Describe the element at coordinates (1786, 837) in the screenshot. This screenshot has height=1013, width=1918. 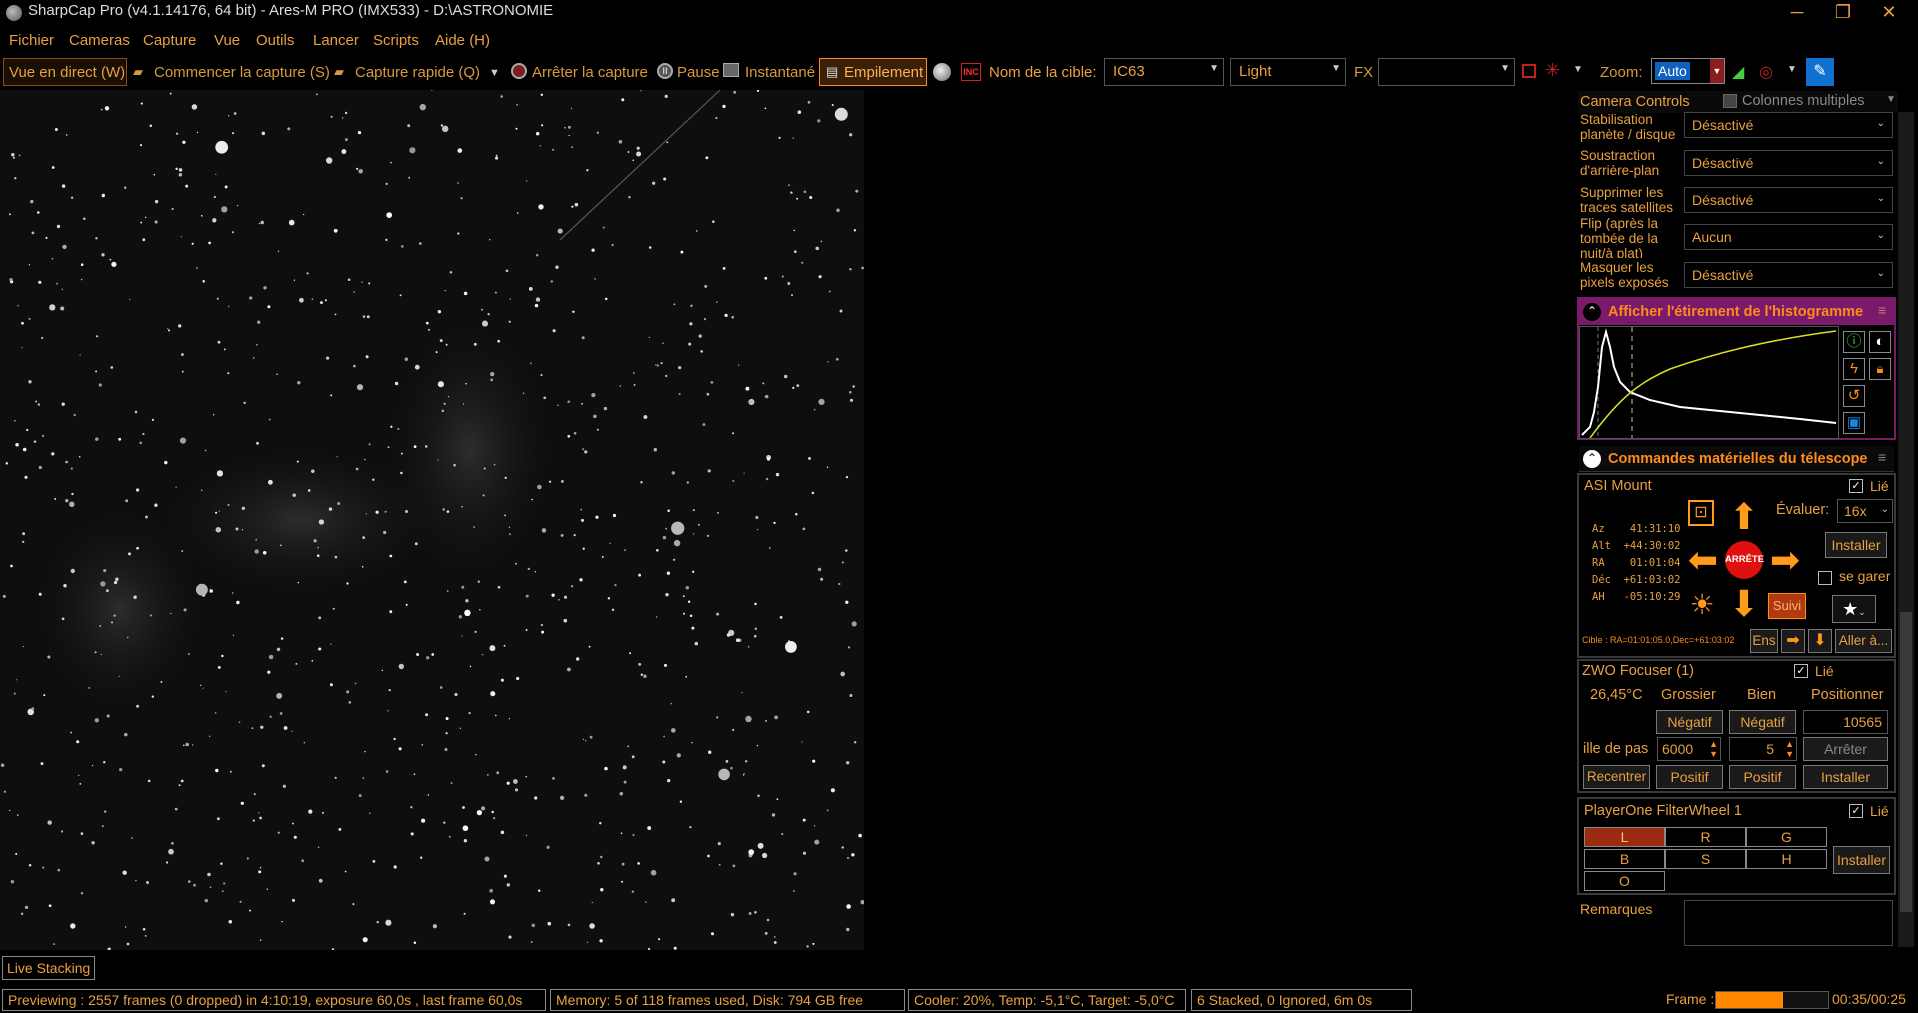
I see `filter-G-button: G` at that location.